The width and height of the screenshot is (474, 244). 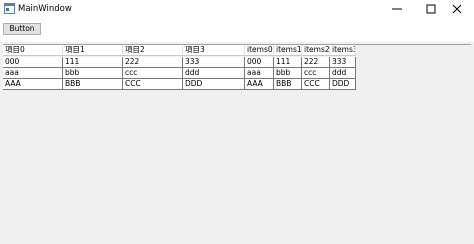 I want to click on column-header: items1, so click(x=288, y=50).